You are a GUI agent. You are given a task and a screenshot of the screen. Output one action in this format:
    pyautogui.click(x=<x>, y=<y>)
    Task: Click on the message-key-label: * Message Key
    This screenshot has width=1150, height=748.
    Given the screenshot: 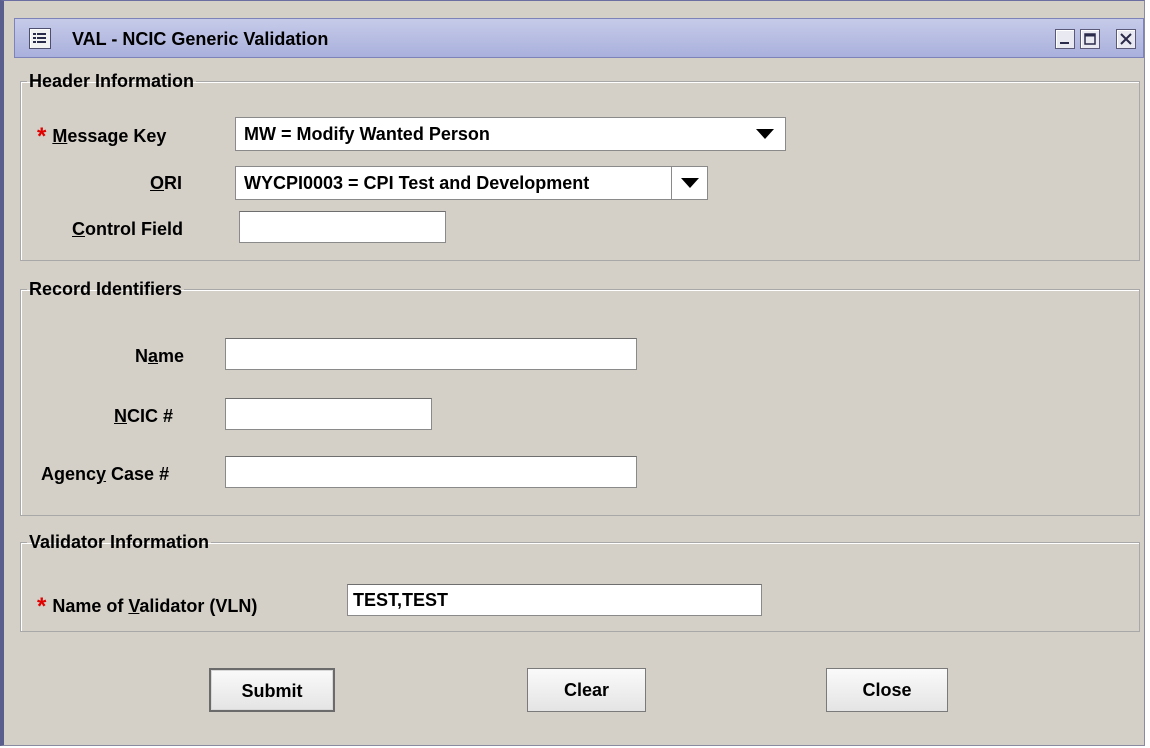 What is the action you would take?
    pyautogui.click(x=102, y=136)
    